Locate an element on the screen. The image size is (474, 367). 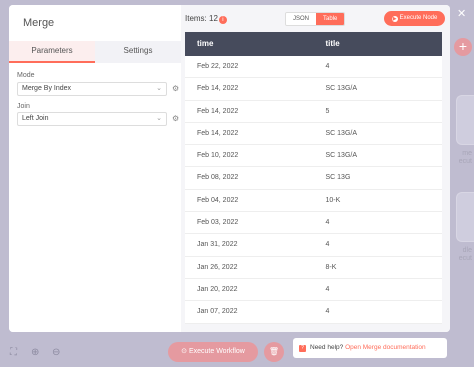
add-node-icon: + is located at coordinates (463, 47).